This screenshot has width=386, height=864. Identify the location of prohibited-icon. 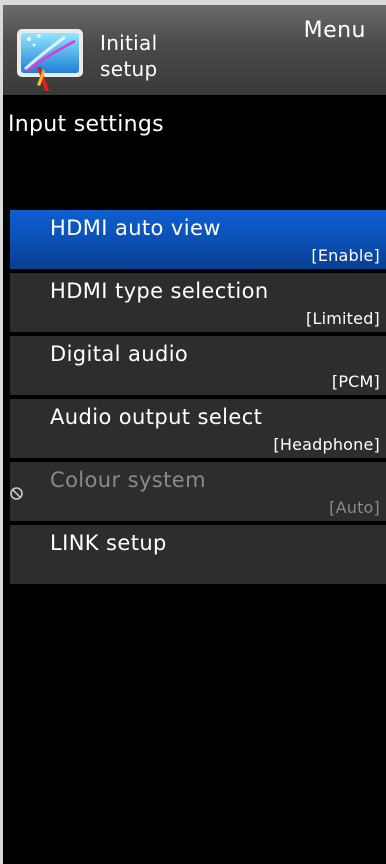
(16, 493).